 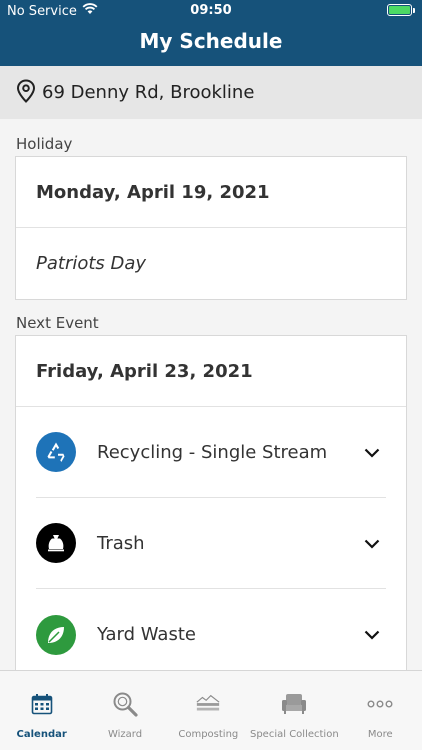 I want to click on tab-calendar: Calendar, so click(x=41, y=710).